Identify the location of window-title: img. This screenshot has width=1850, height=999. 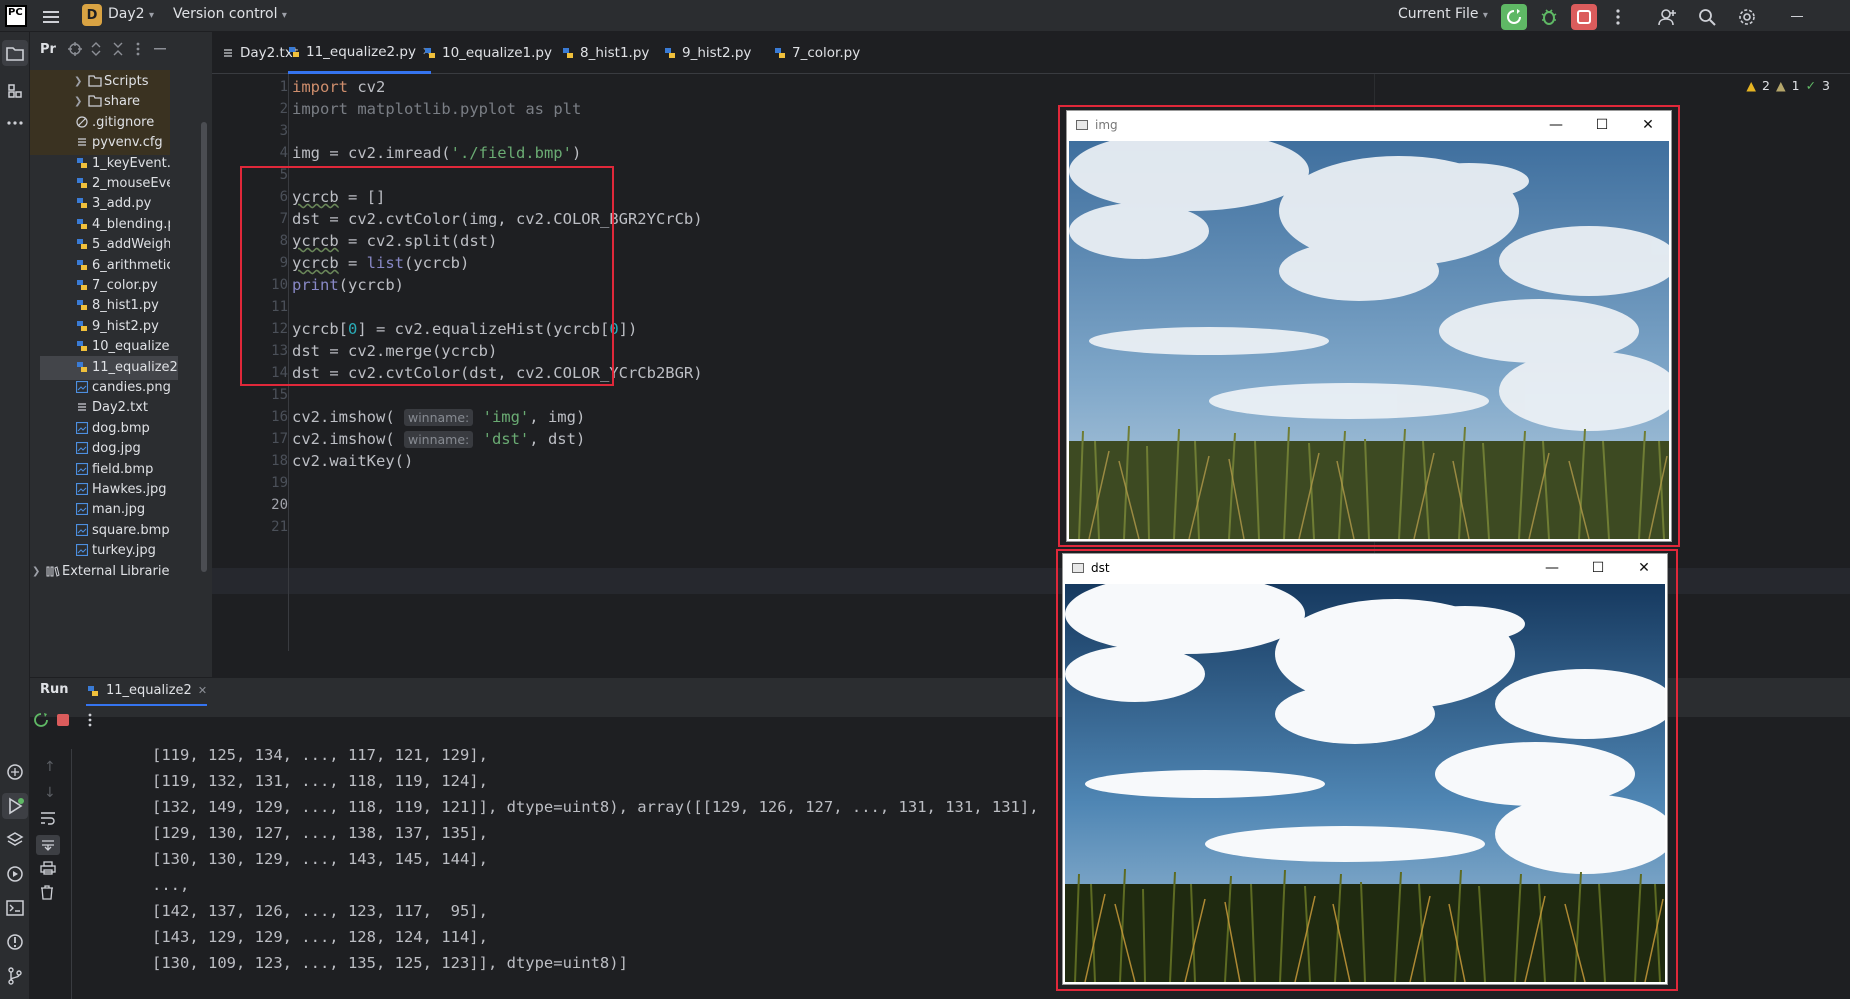
(1106, 125).